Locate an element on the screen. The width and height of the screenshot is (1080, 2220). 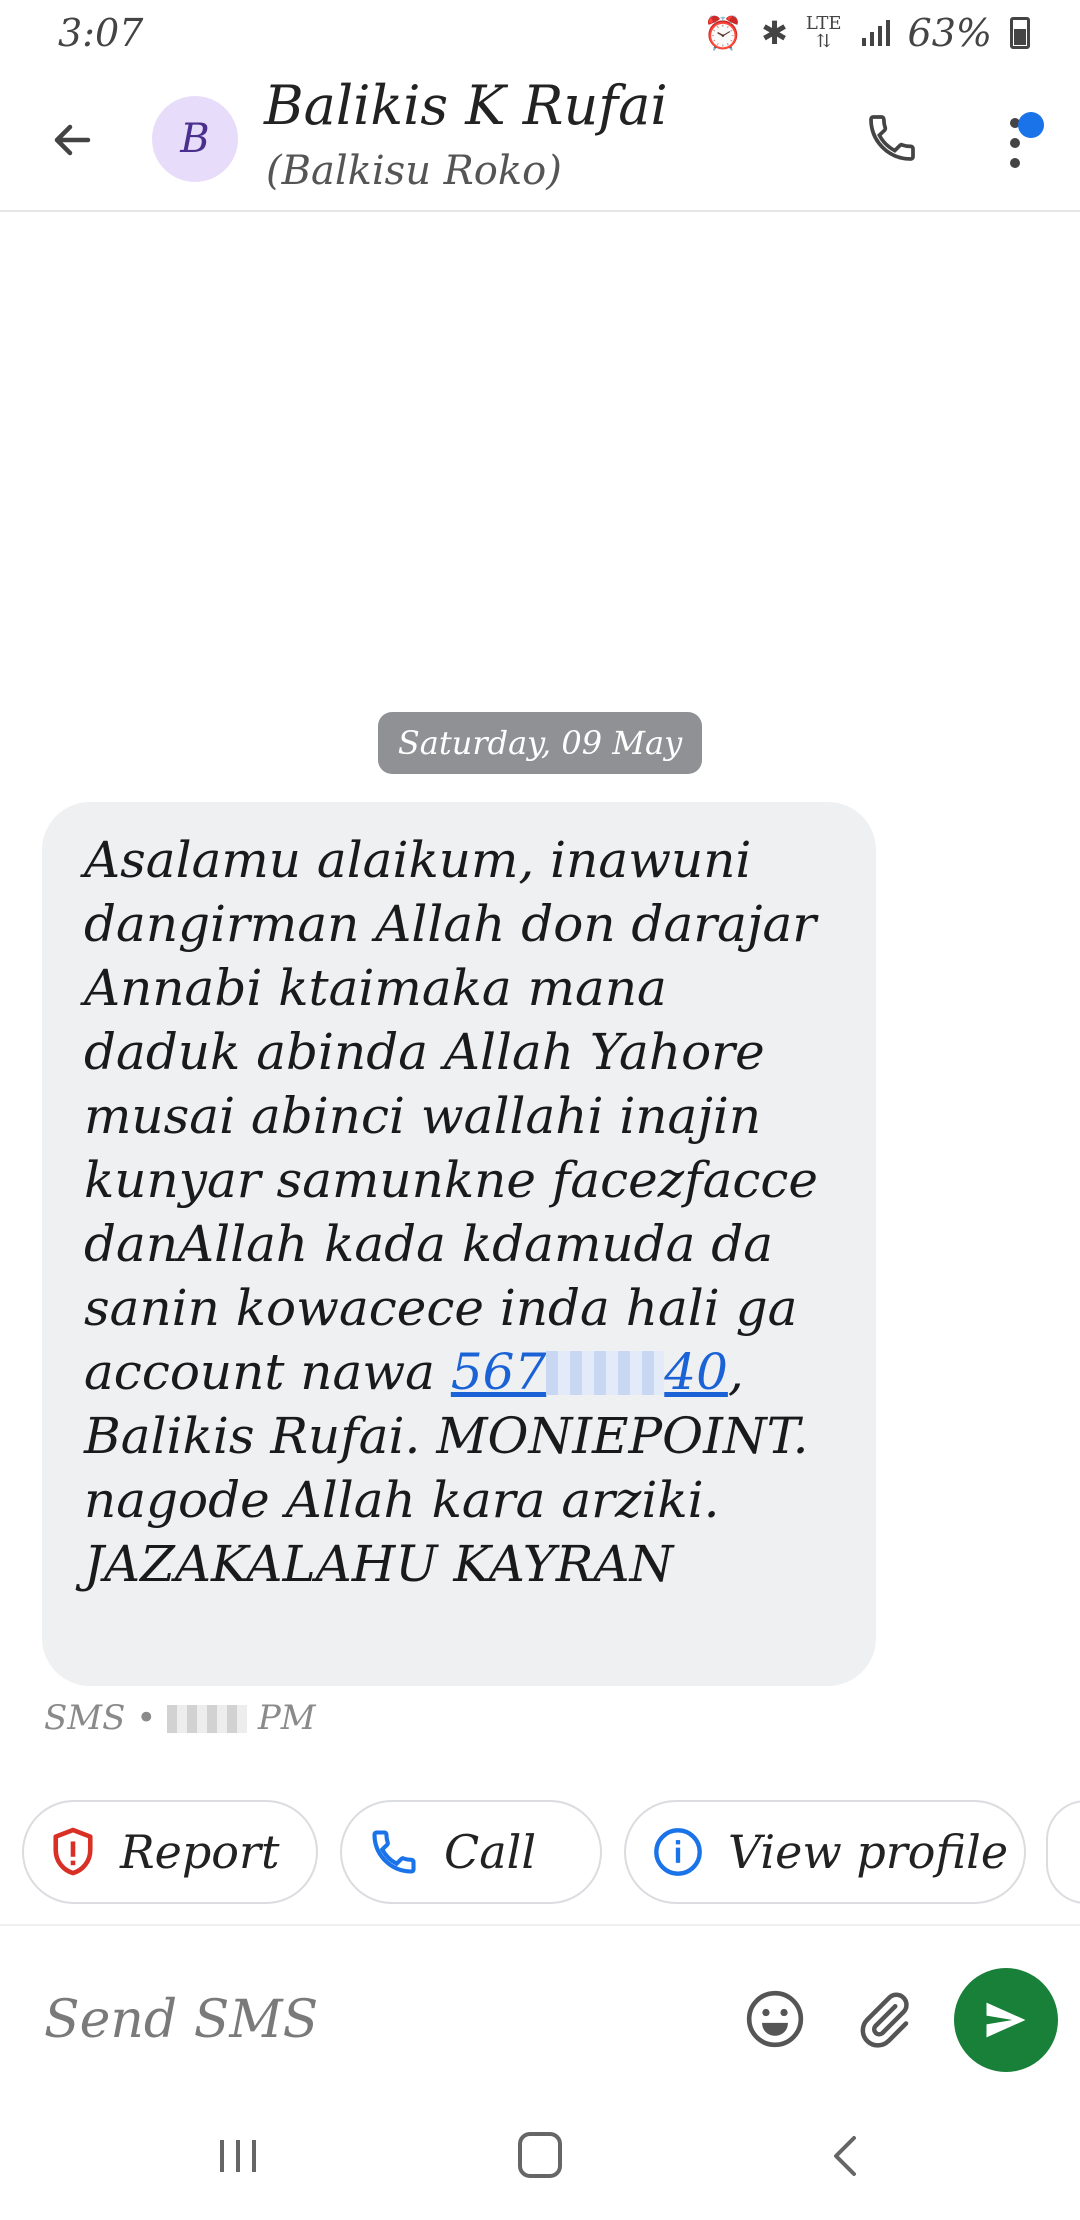
send-icon is located at coordinates (1006, 2020).